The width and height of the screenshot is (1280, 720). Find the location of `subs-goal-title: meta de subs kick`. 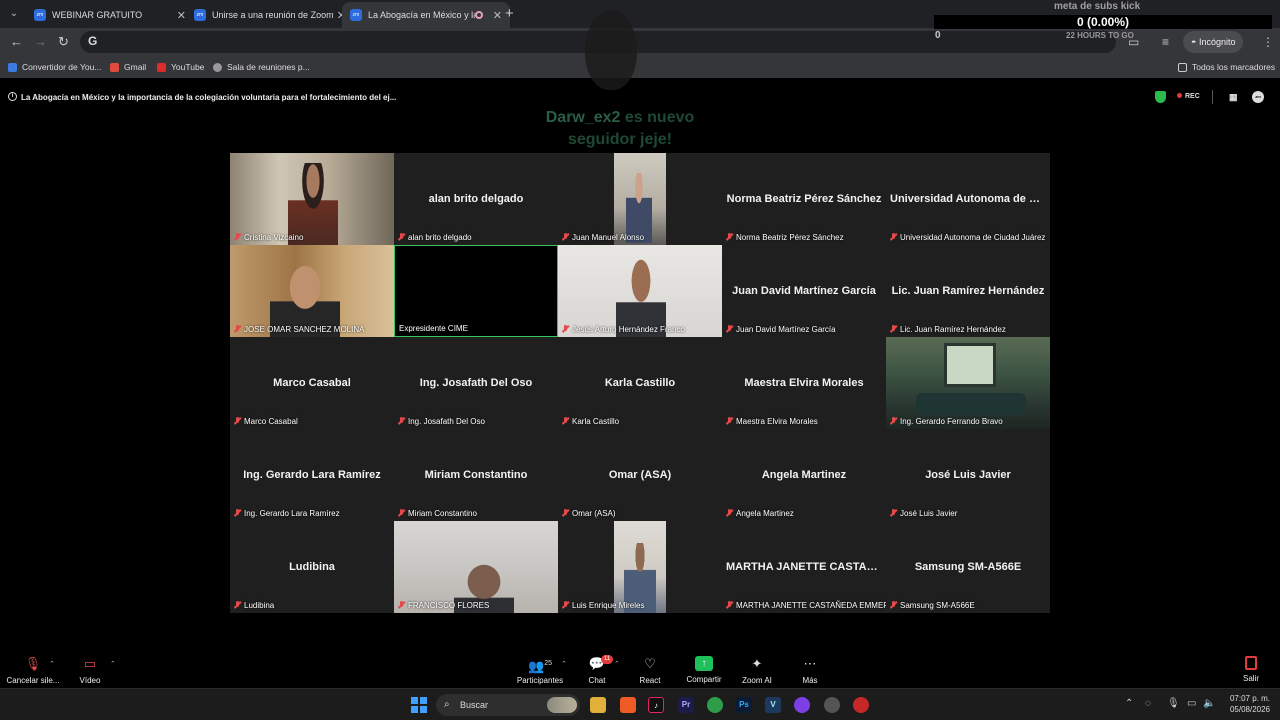

subs-goal-title: meta de subs kick is located at coordinates (1097, 6).